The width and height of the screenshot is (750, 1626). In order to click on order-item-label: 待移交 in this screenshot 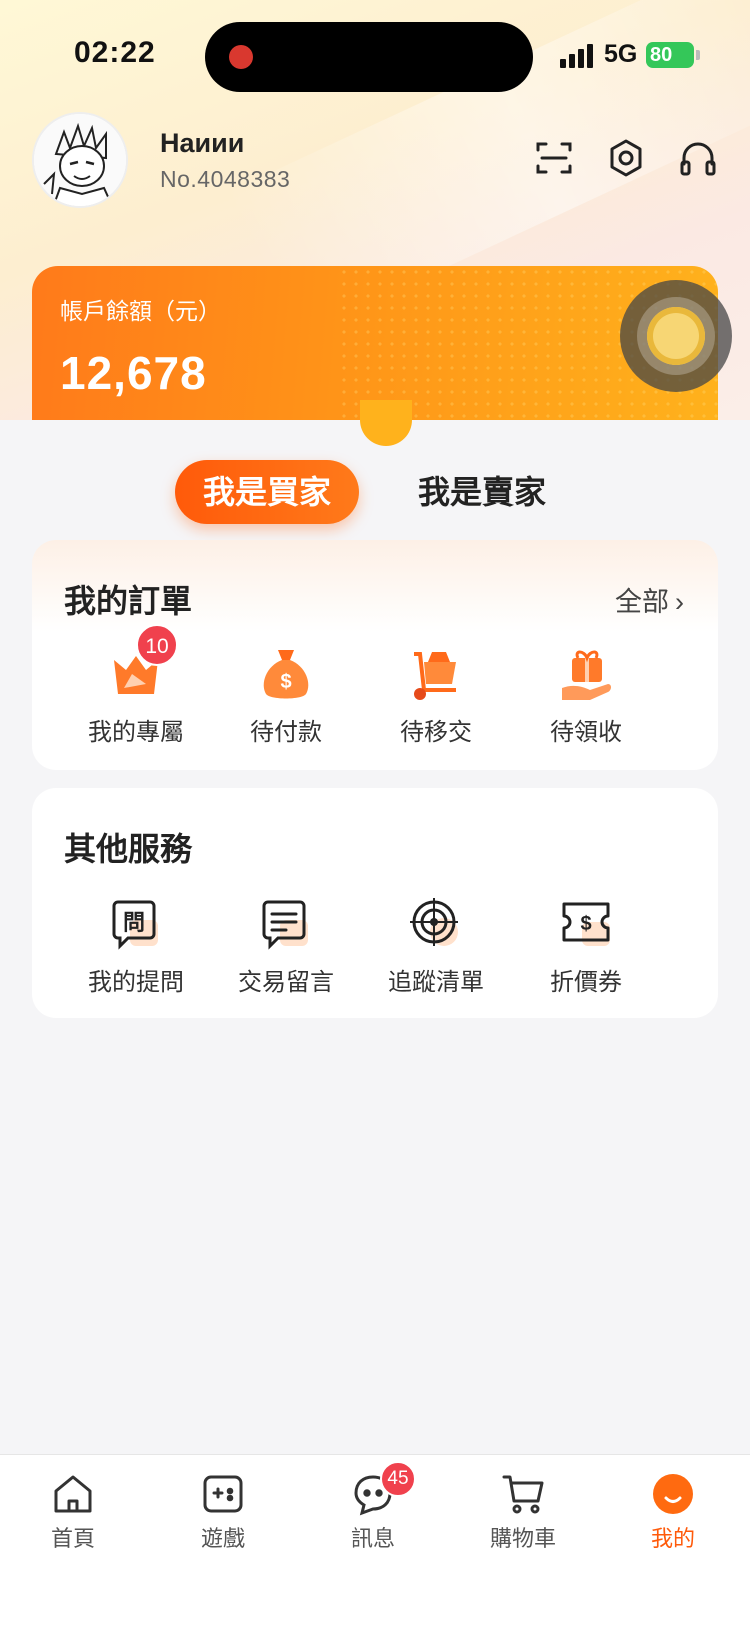, I will do `click(436, 732)`.